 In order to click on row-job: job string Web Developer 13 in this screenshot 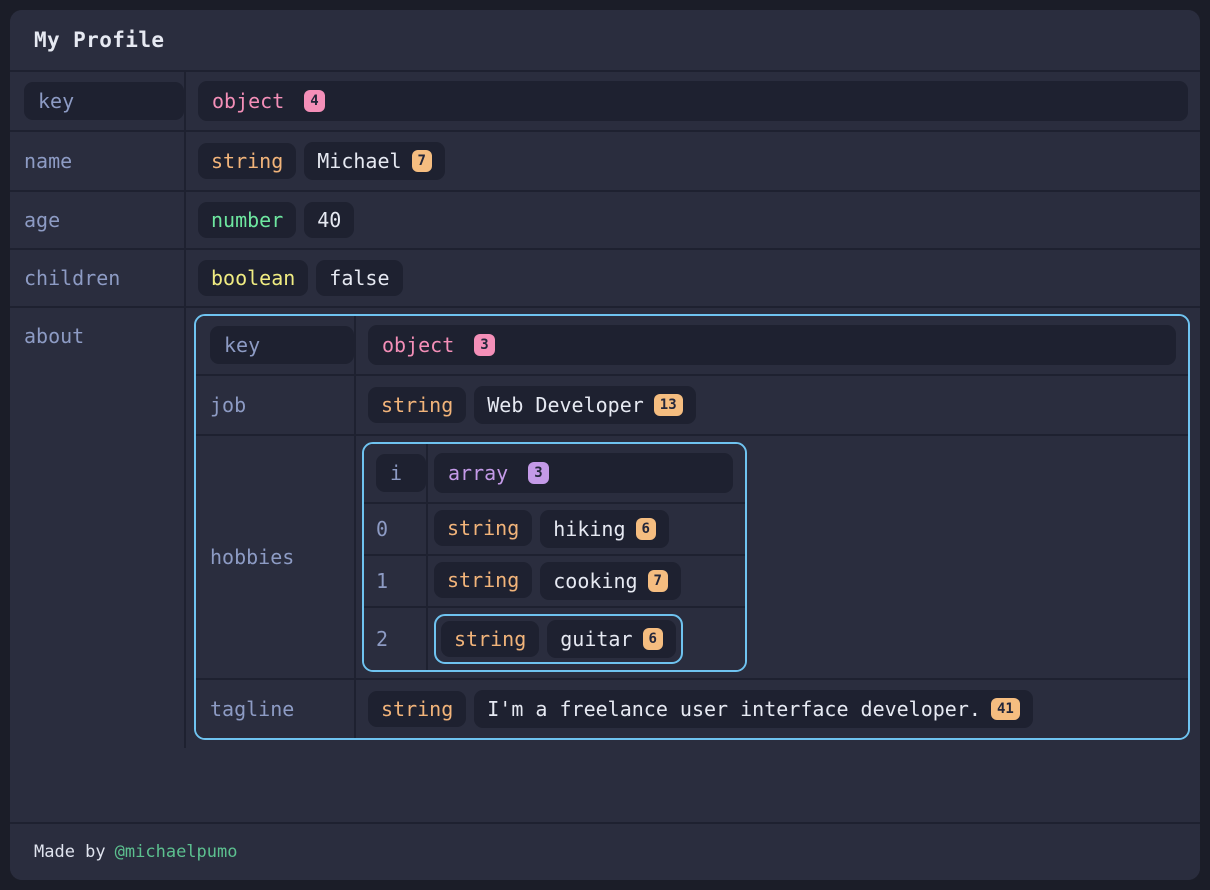, I will do `click(692, 406)`.